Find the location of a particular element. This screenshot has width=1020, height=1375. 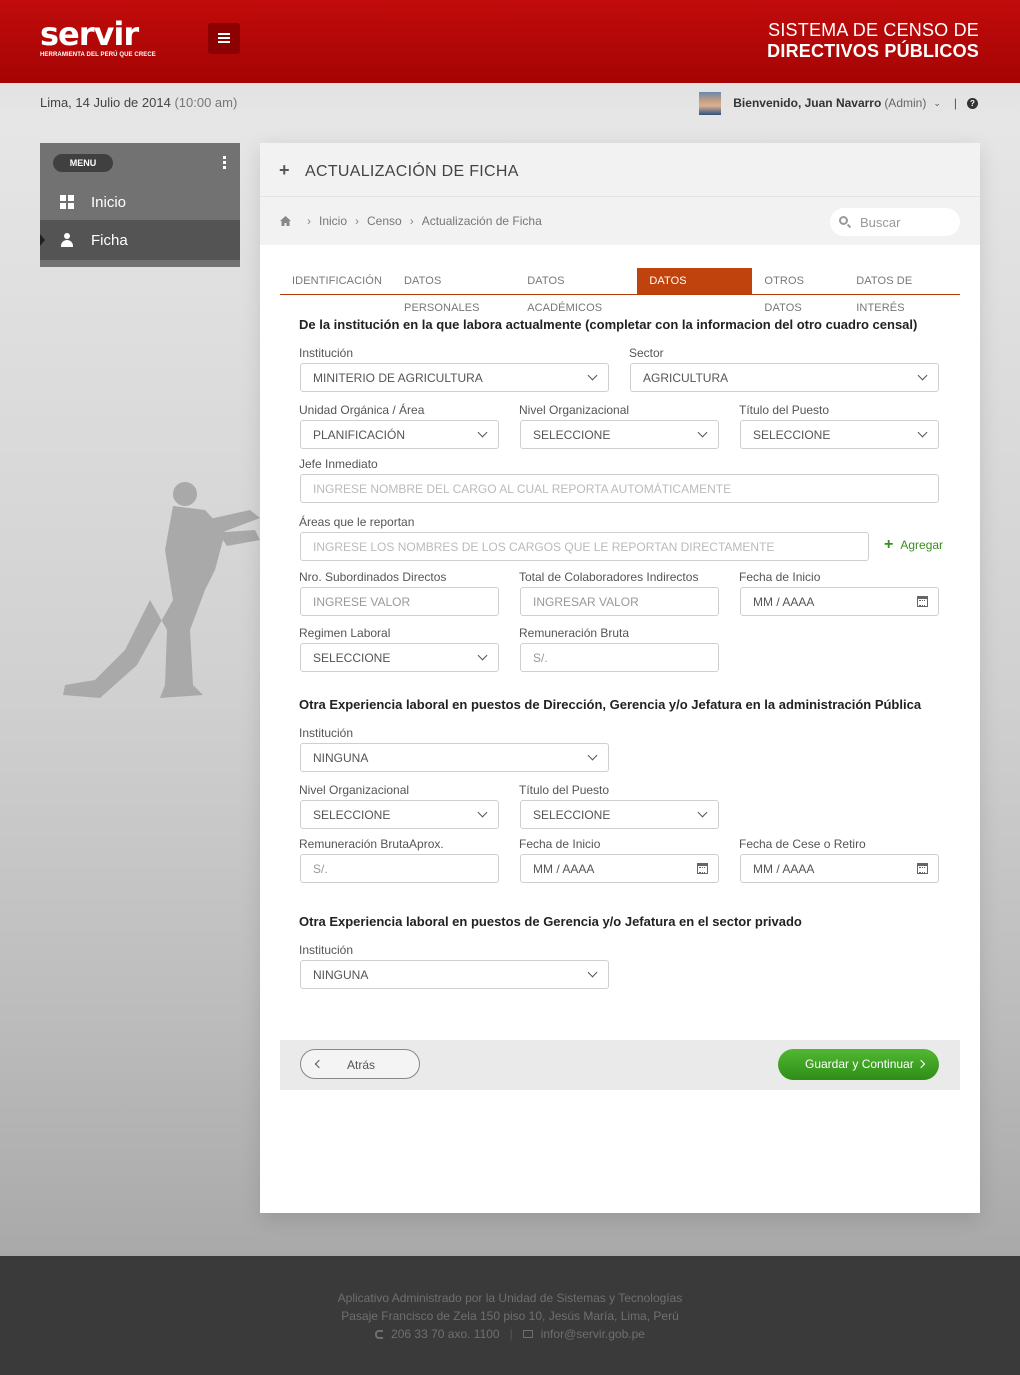

home-icon is located at coordinates (285, 221).